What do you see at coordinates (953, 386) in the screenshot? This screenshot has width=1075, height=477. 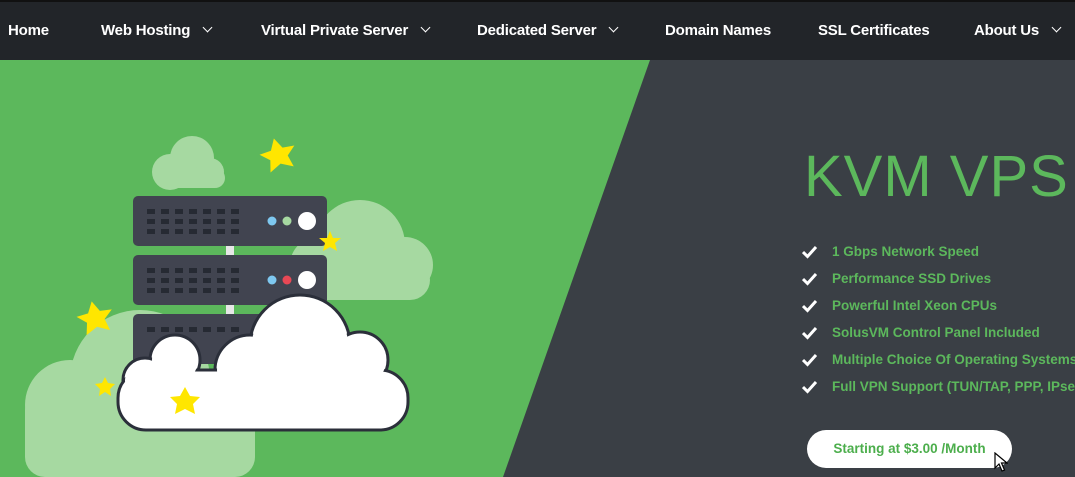 I see `feature-label: Full VPN Support (TUN/TAP, PPP, IPsec)` at bounding box center [953, 386].